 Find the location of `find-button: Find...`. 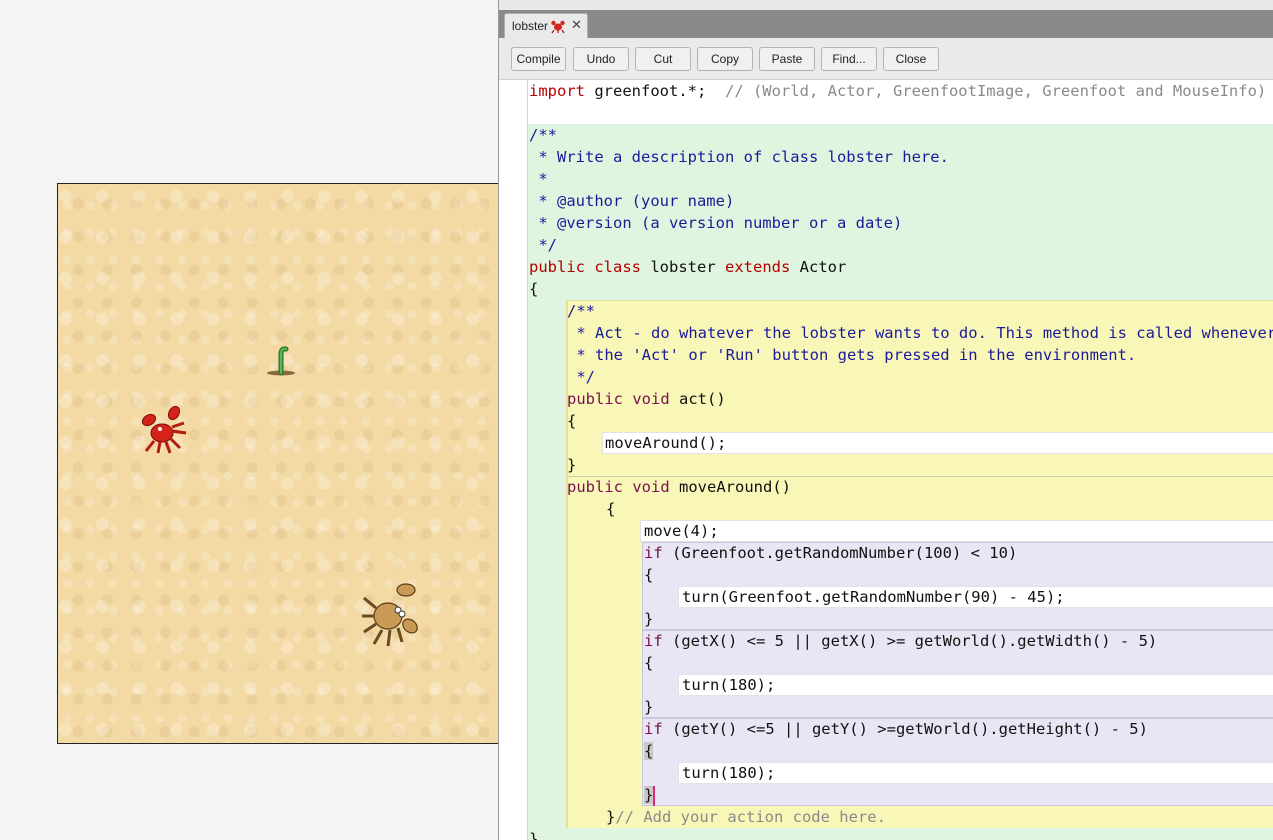

find-button: Find... is located at coordinates (849, 59).